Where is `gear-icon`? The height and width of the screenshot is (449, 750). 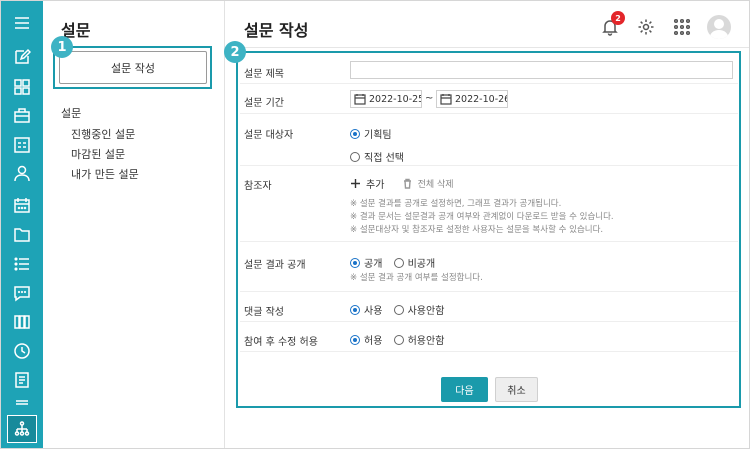 gear-icon is located at coordinates (646, 27).